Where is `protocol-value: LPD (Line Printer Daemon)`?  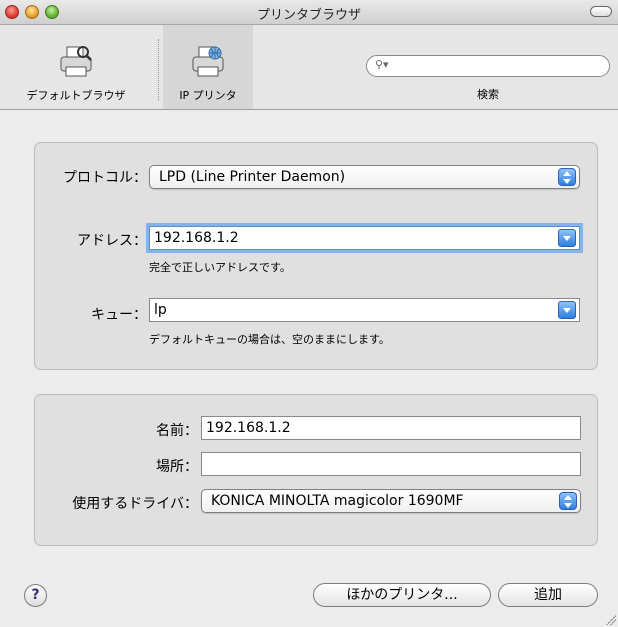 protocol-value: LPD (Line Printer Daemon) is located at coordinates (252, 177).